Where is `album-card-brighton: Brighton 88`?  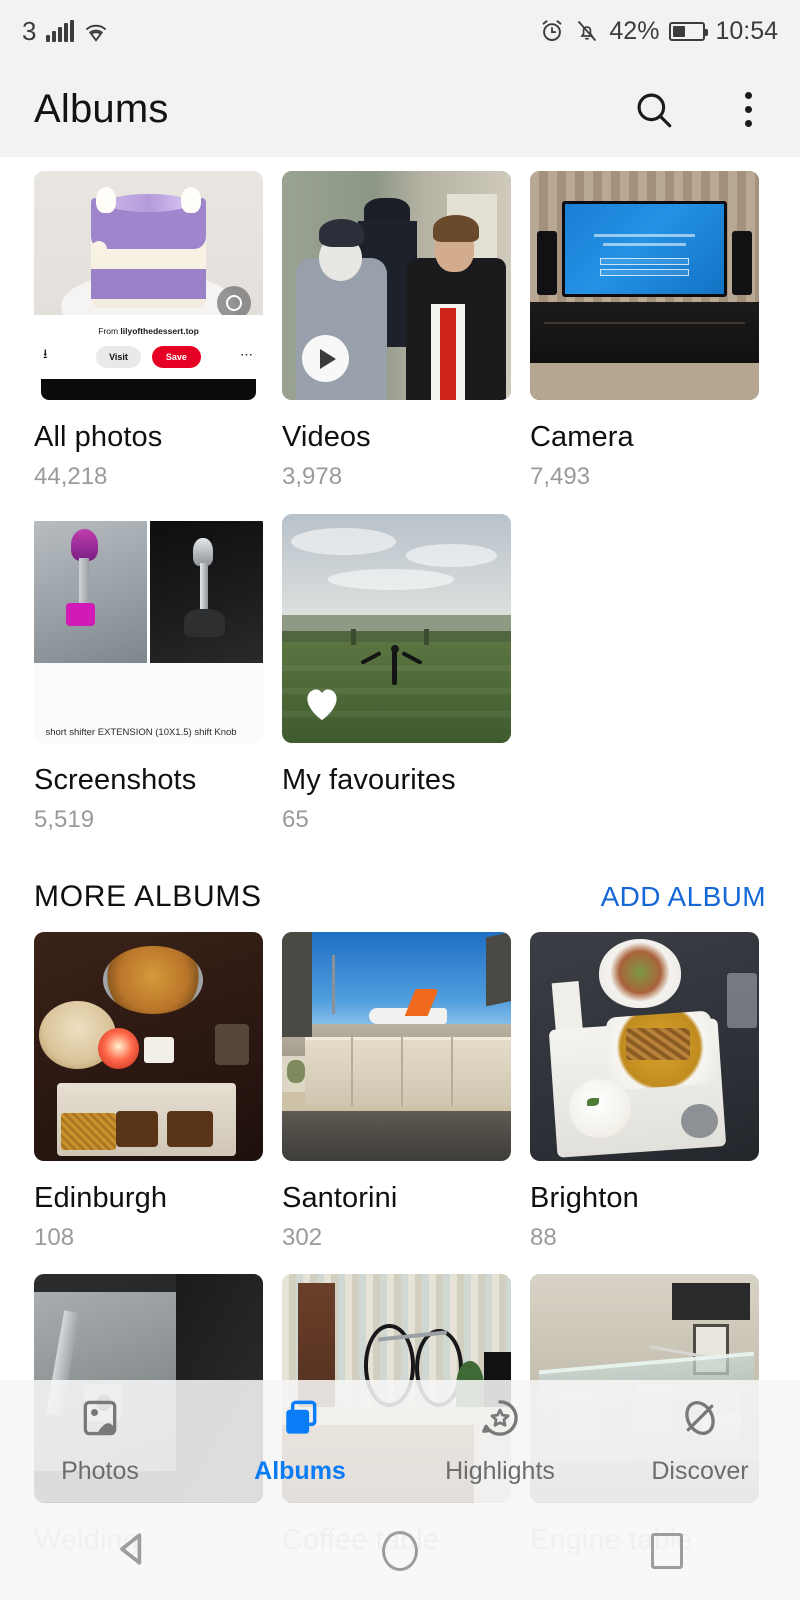 album-card-brighton: Brighton 88 is located at coordinates (652, 1092).